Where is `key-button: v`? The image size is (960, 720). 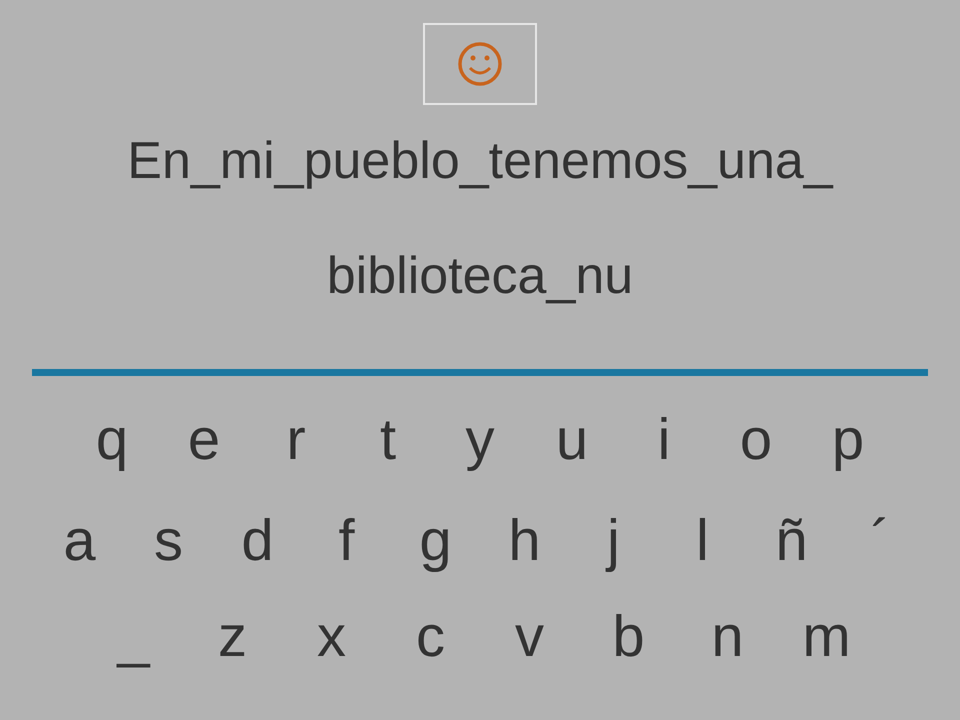
key-button: v is located at coordinates (529, 637).